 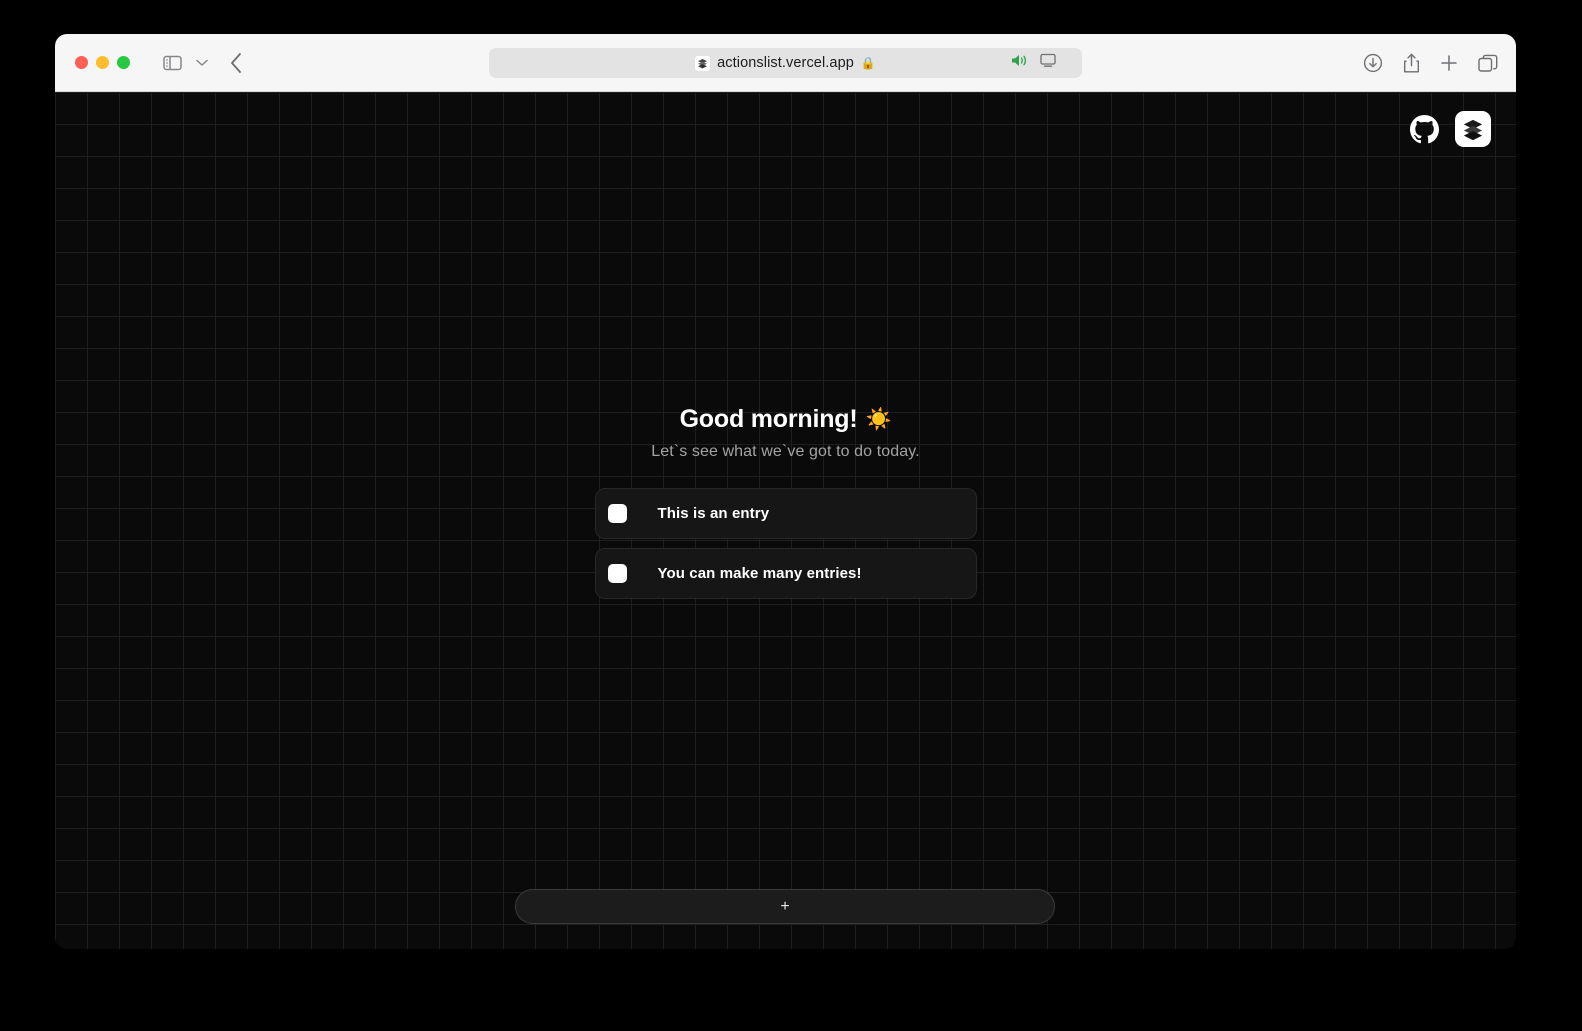 What do you see at coordinates (1019, 63) in the screenshot?
I see `audio-playing-icon` at bounding box center [1019, 63].